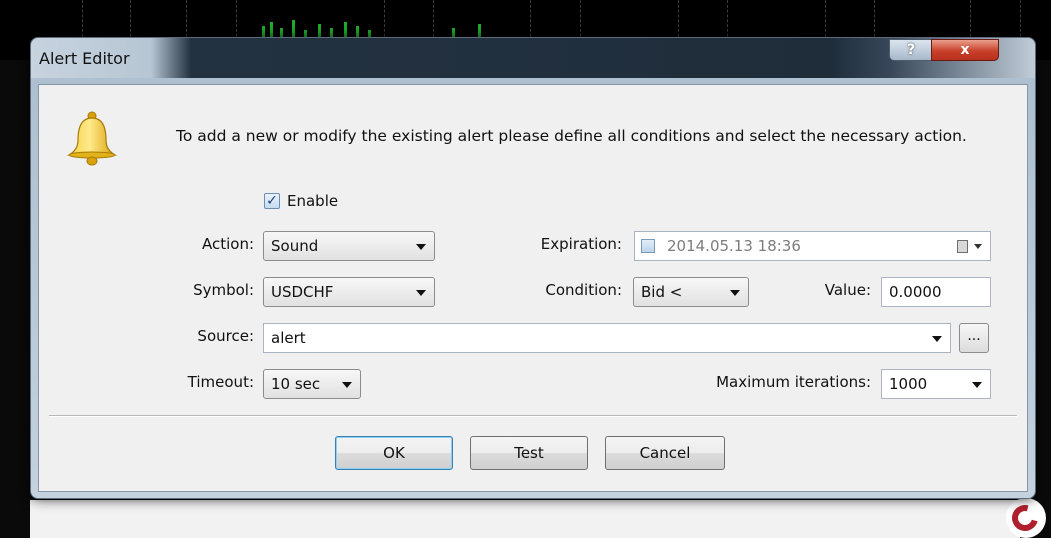 The image size is (1051, 538). Describe the element at coordinates (227, 244) in the screenshot. I see `action-label: Action:` at that location.